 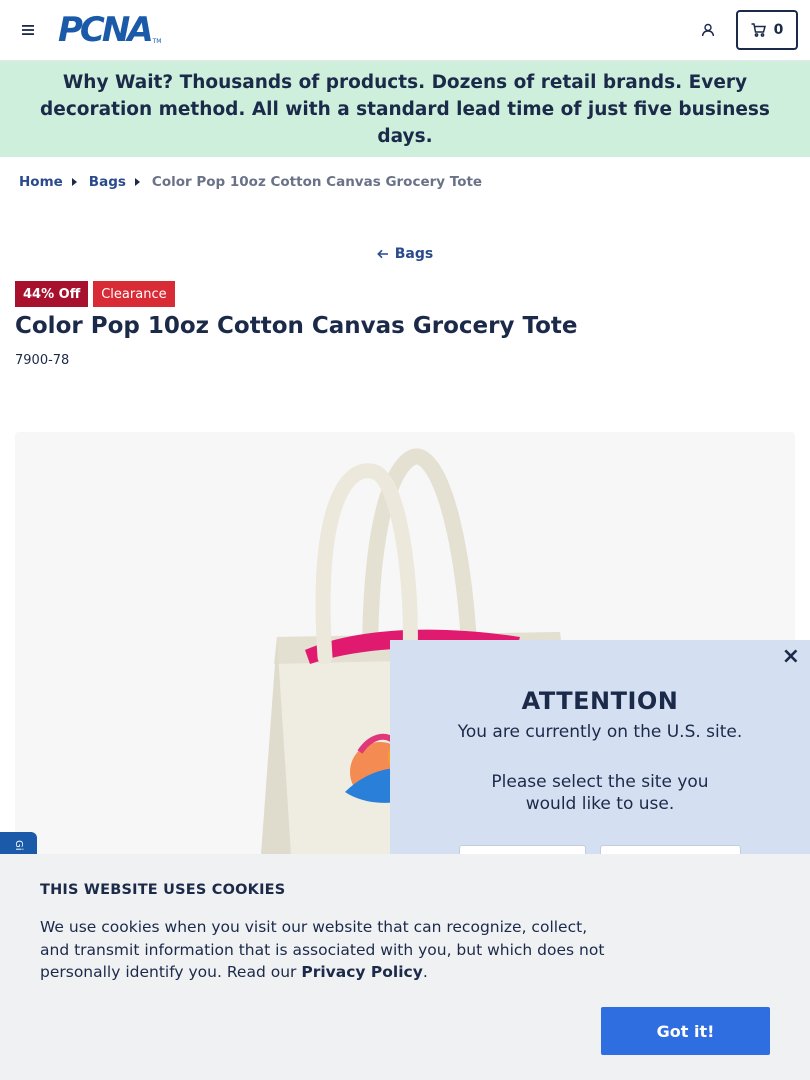 I want to click on breadcrumb-home: Home, so click(x=41, y=182).